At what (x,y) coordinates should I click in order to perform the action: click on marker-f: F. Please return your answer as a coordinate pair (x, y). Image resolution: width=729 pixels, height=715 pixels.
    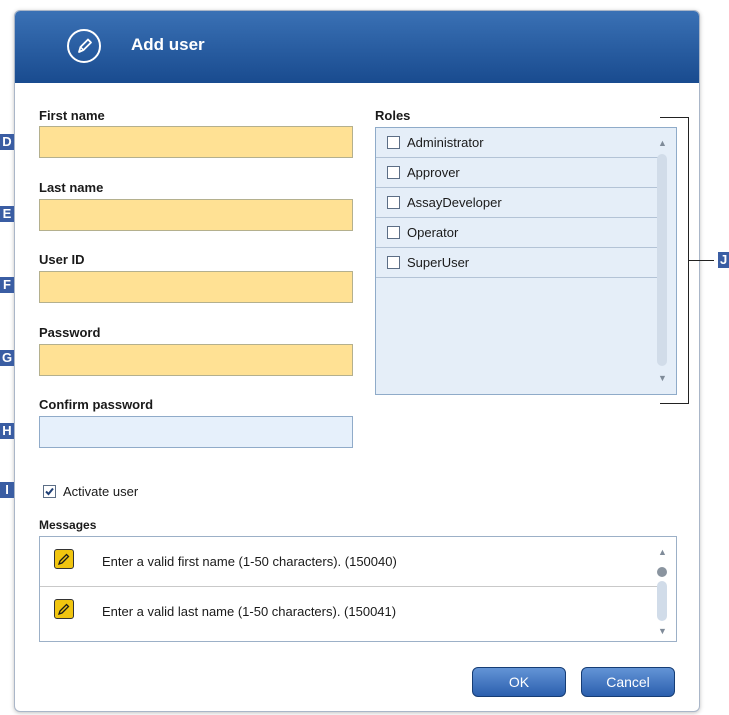
    Looking at the image, I should click on (7, 285).